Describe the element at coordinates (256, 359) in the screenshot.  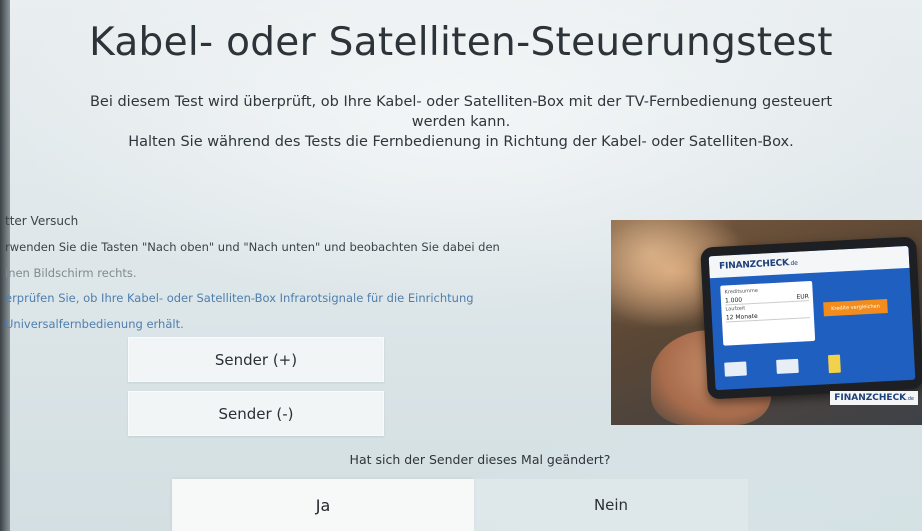
I see `channel-up-button: Sender (+)` at that location.